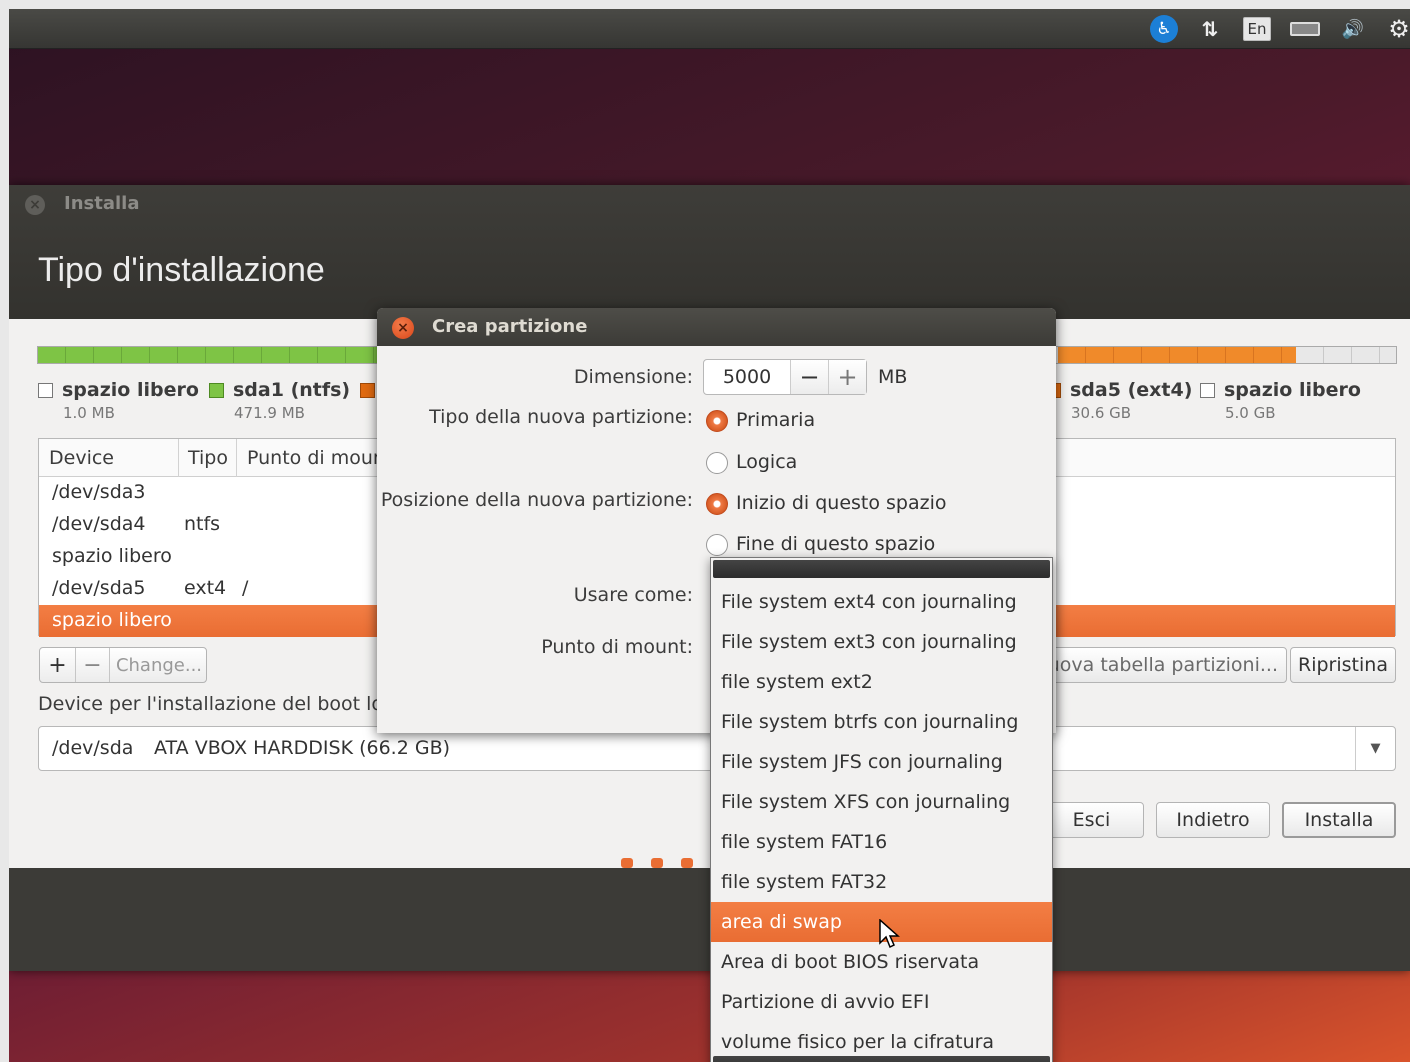 The width and height of the screenshot is (1410, 1062). Describe the element at coordinates (717, 504) in the screenshot. I see `radio-position-start` at that location.